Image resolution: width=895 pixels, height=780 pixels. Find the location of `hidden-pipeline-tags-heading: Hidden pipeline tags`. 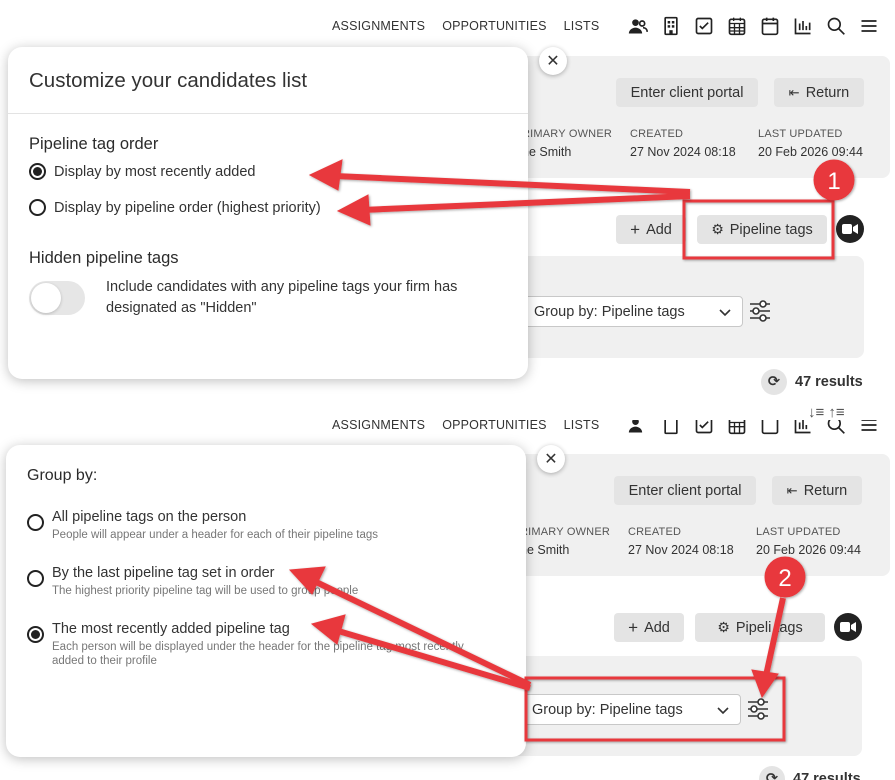

hidden-pipeline-tags-heading: Hidden pipeline tags is located at coordinates (104, 258).